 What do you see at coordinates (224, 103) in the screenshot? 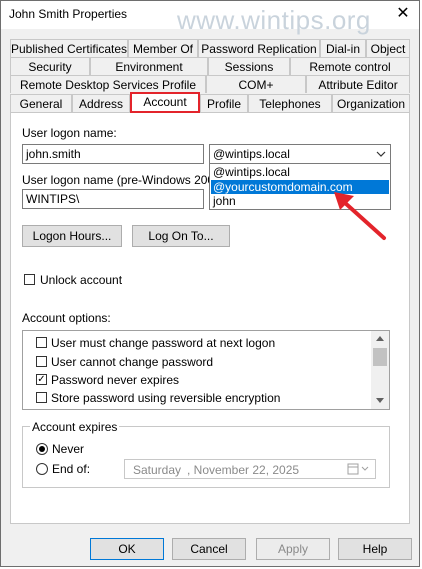
I see `tab-profile: Profile` at bounding box center [224, 103].